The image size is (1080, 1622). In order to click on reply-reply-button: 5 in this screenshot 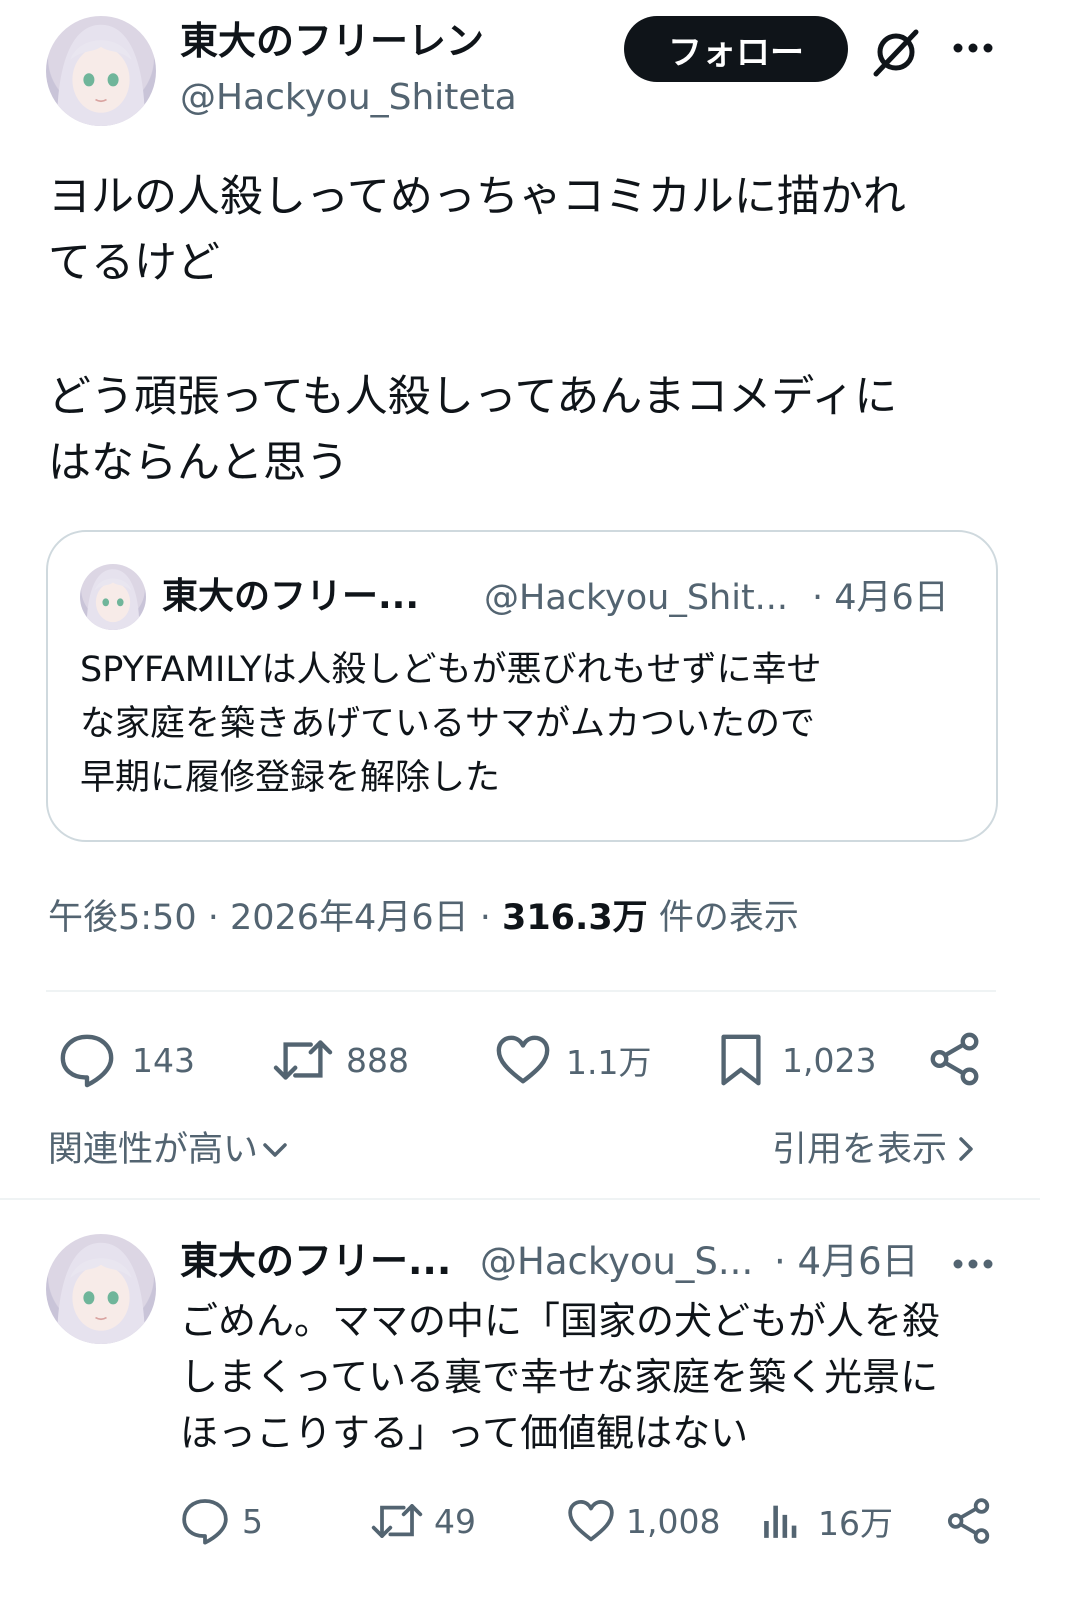, I will do `click(221, 1521)`.